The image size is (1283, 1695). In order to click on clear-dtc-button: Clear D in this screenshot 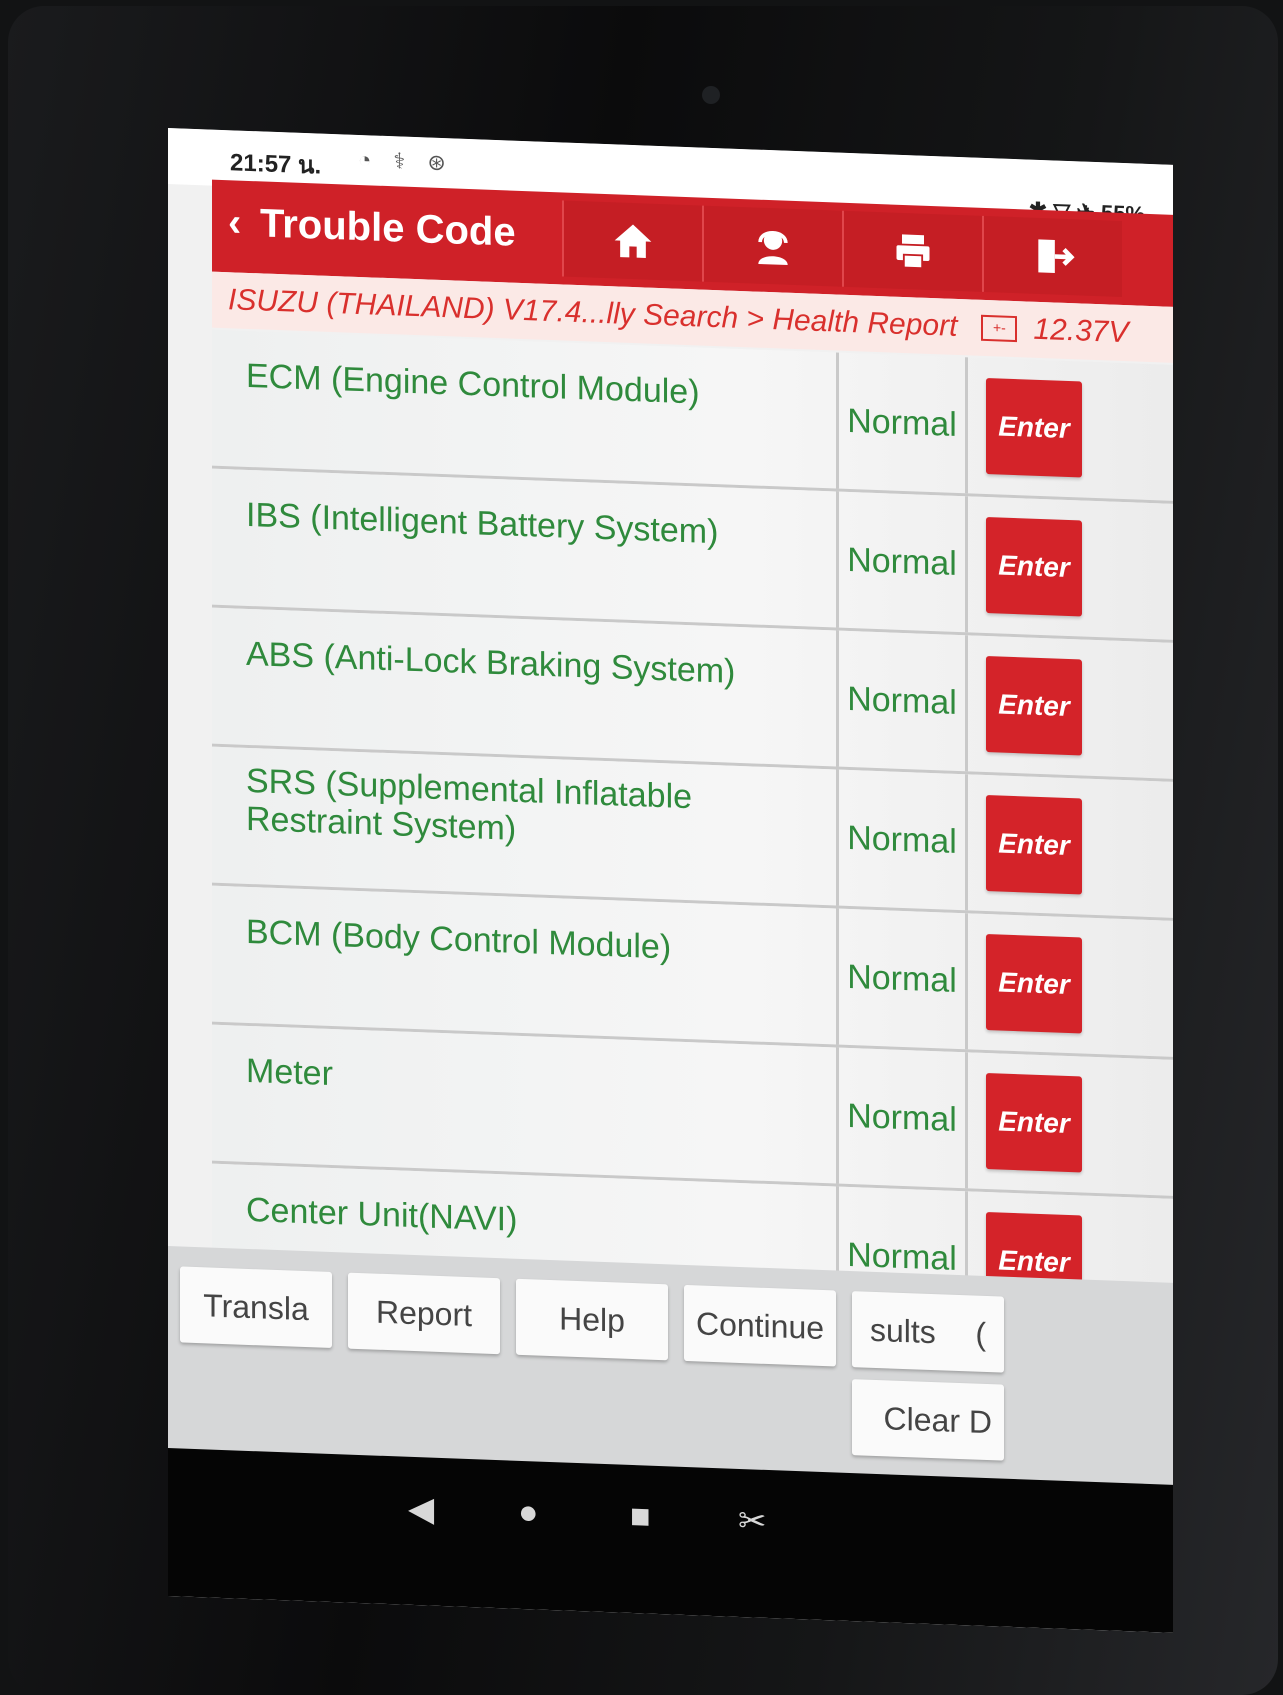, I will do `click(928, 1420)`.